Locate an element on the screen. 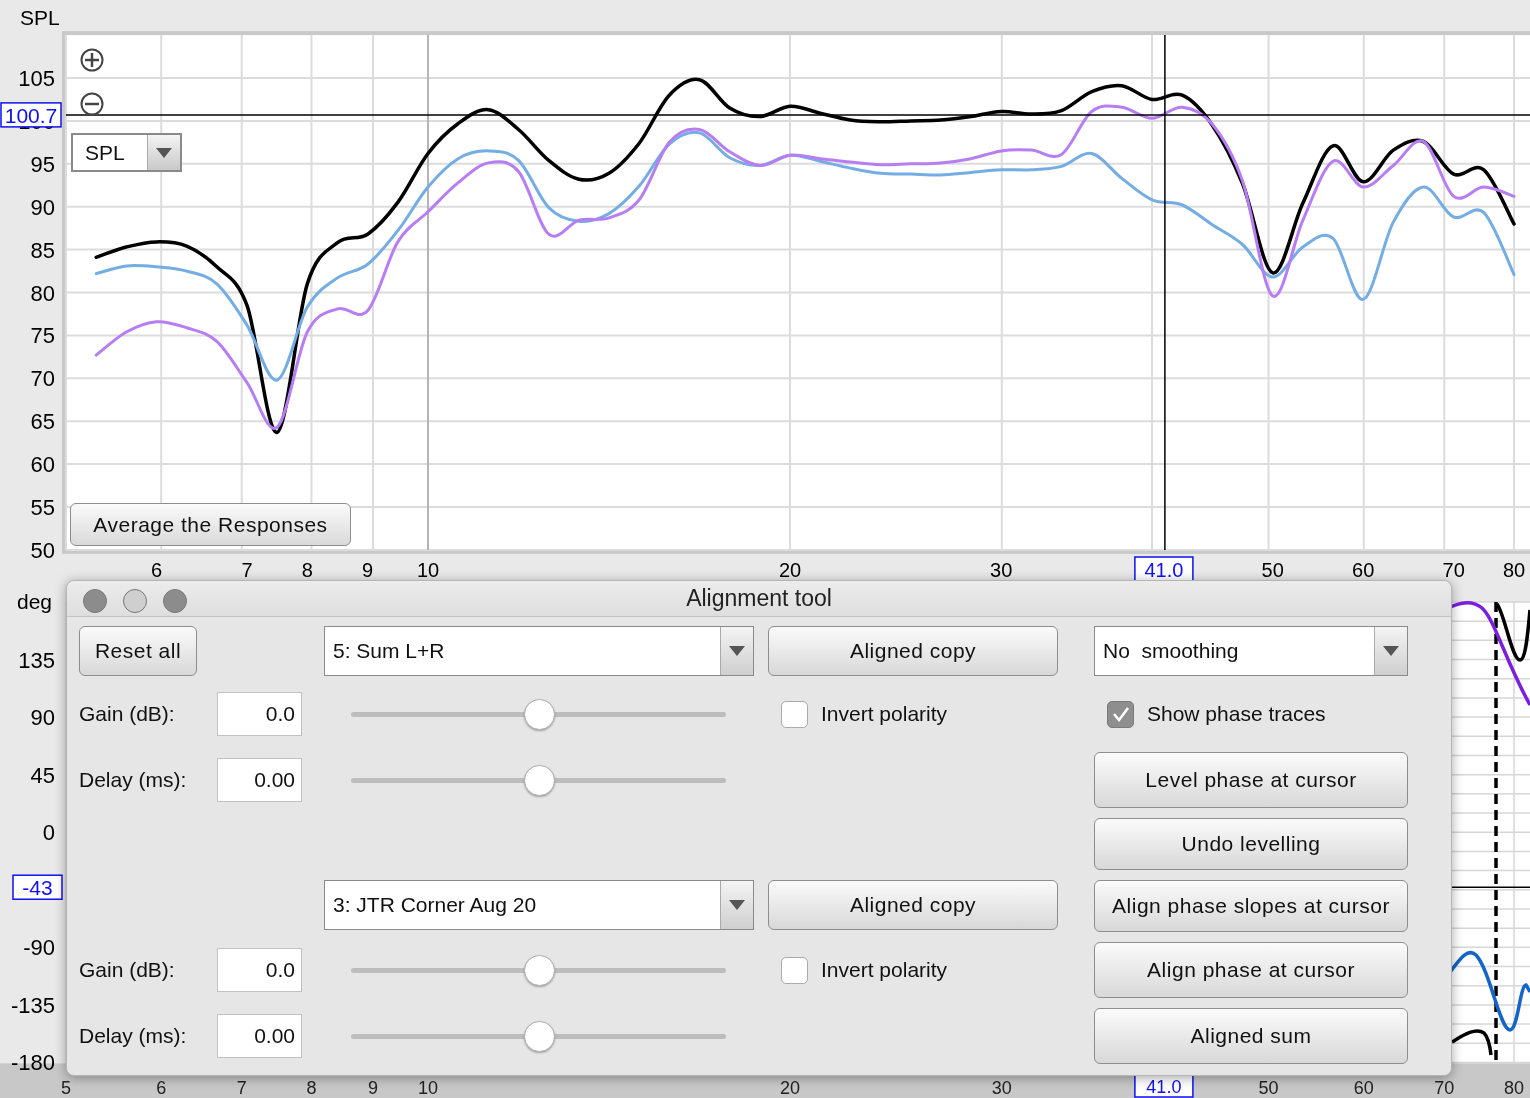 This screenshot has width=1530, height=1098. checkbox-label: Show phase traces is located at coordinates (1236, 714).